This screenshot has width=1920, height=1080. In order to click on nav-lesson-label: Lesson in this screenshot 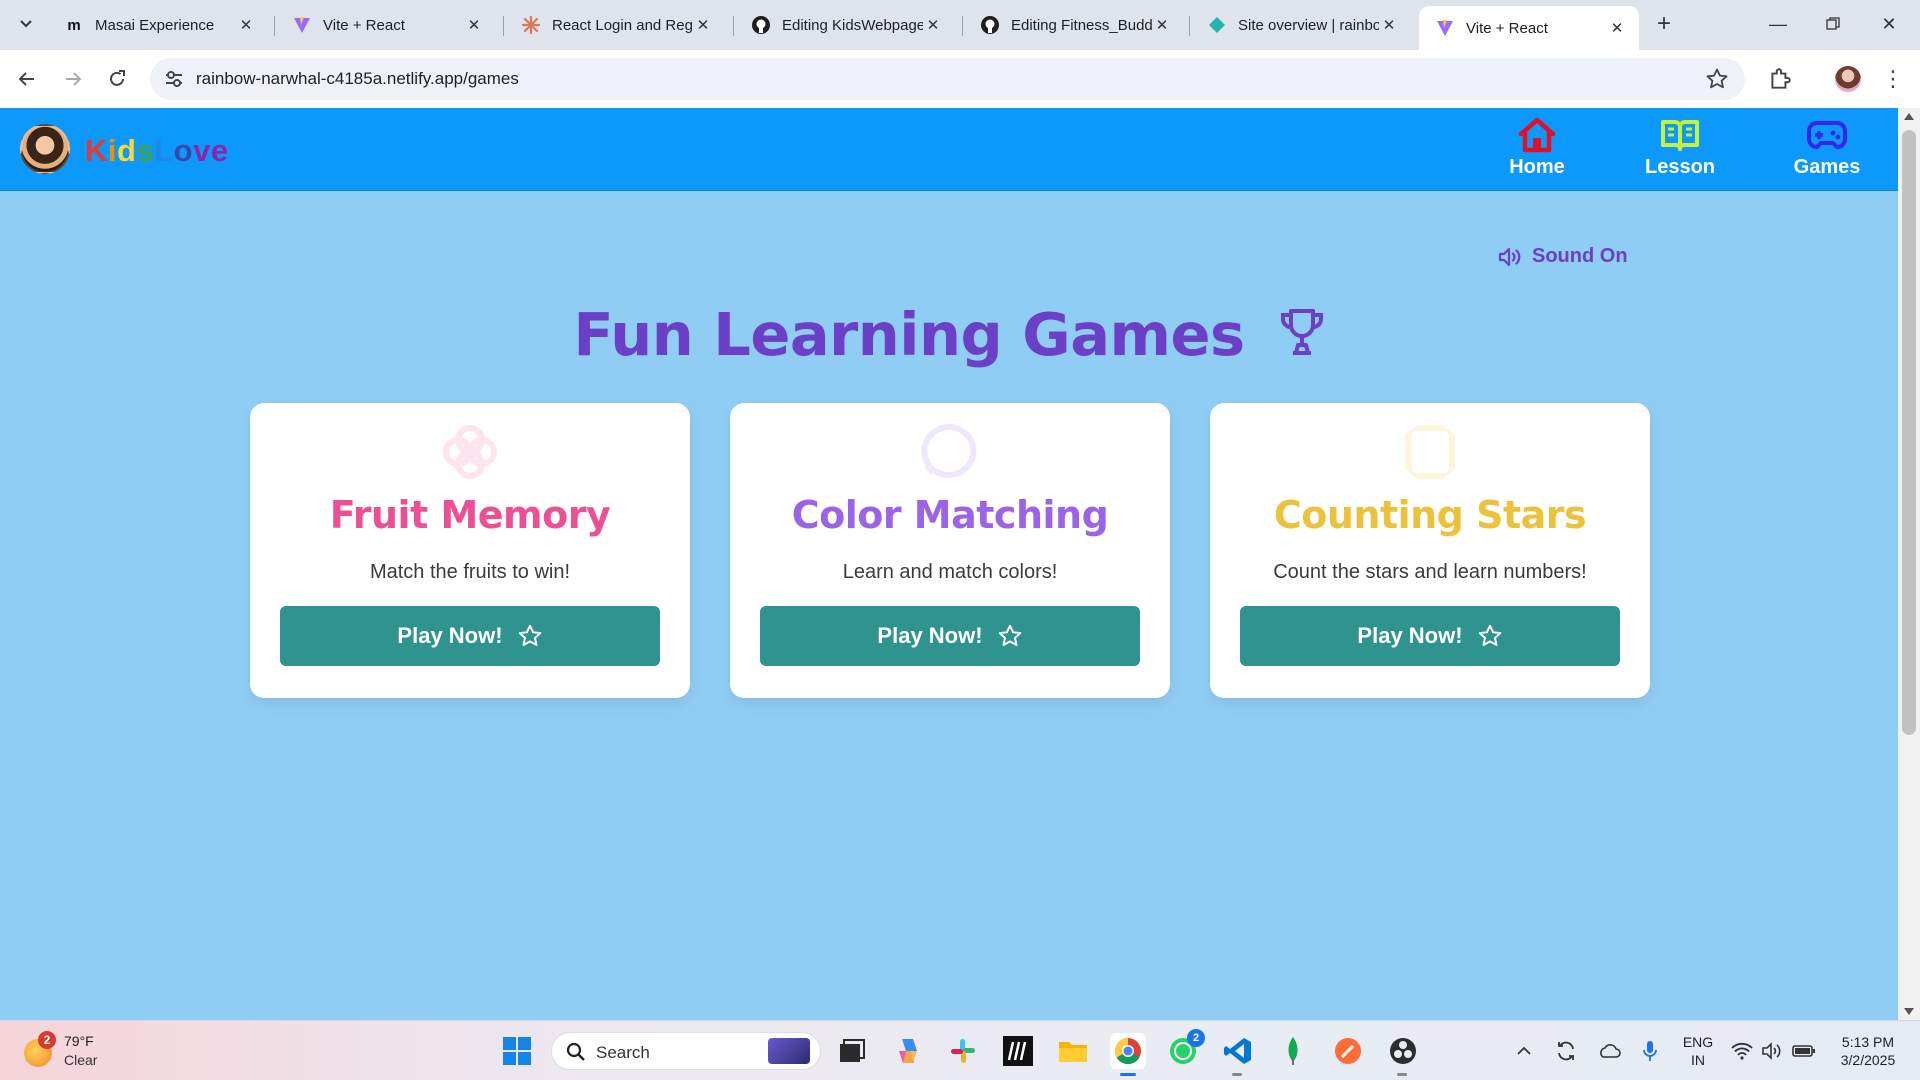, I will do `click(1680, 167)`.